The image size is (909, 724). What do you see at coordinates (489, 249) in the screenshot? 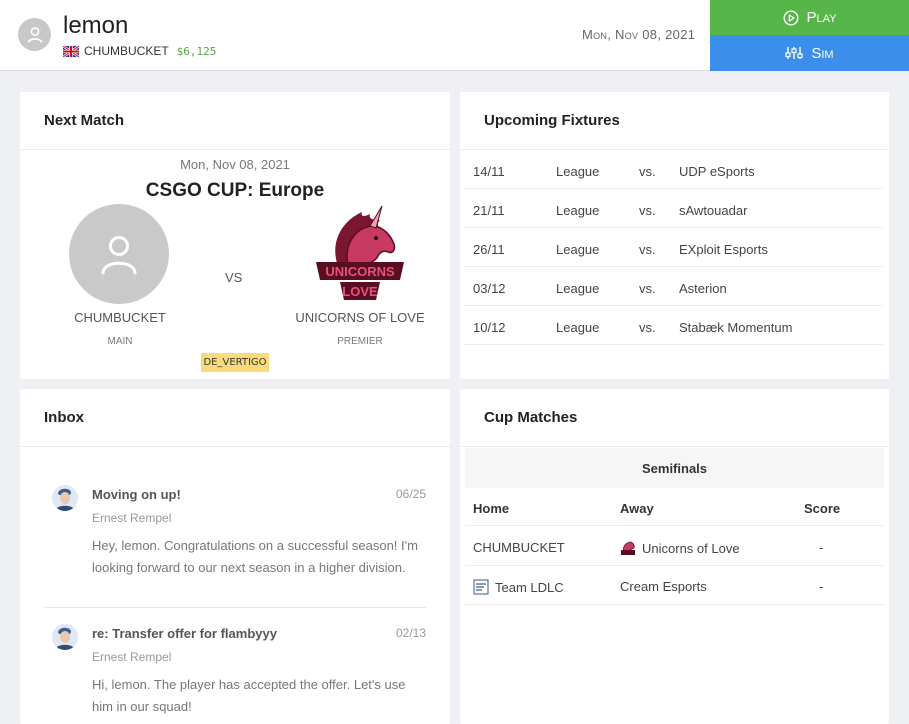
I see `fixture-date: 26/11` at bounding box center [489, 249].